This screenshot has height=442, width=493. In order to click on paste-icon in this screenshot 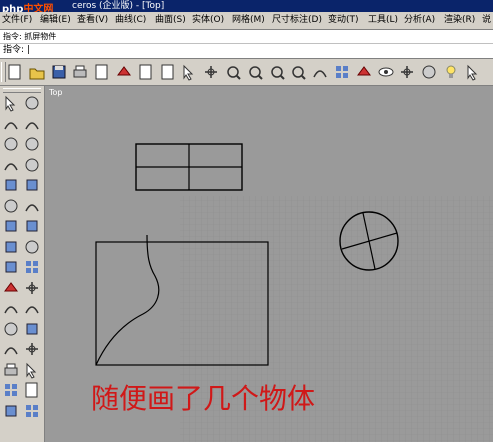, I will do `click(168, 72)`.